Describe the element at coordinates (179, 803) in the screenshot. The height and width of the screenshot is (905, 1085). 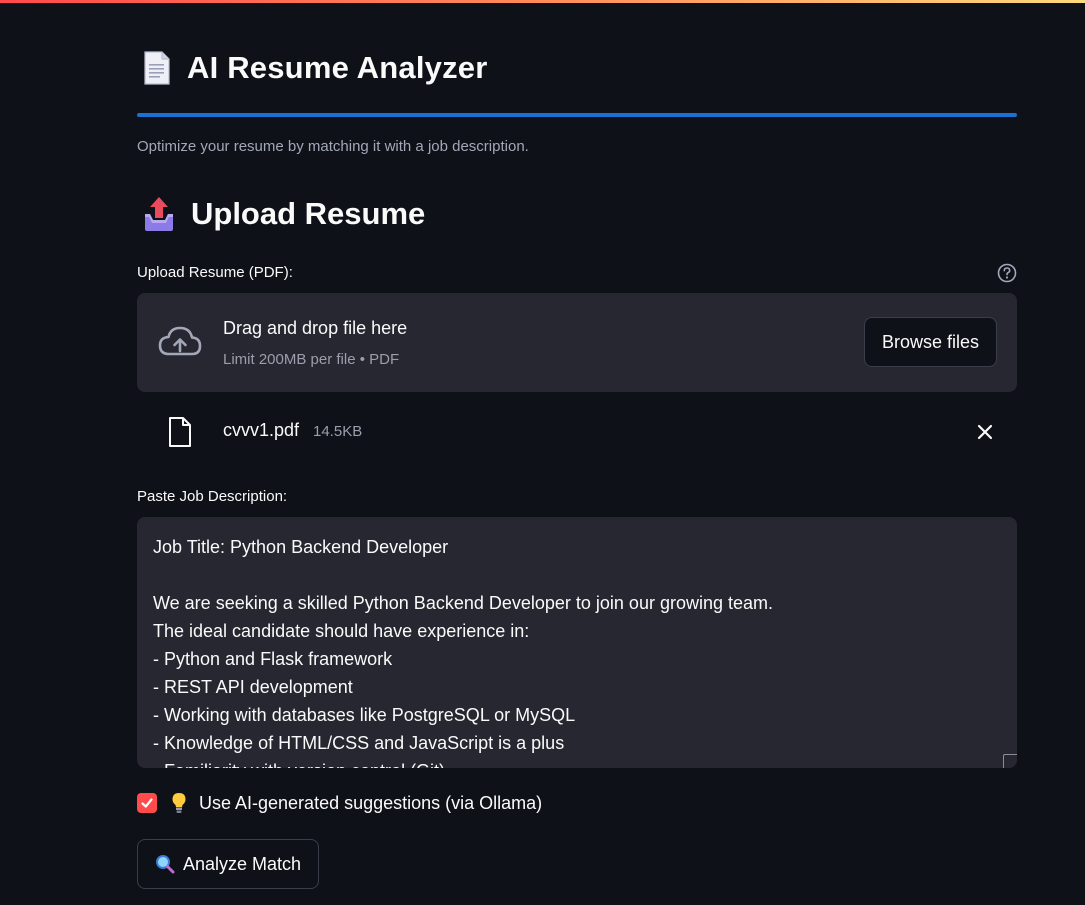
I see `light-bulb-icon` at that location.